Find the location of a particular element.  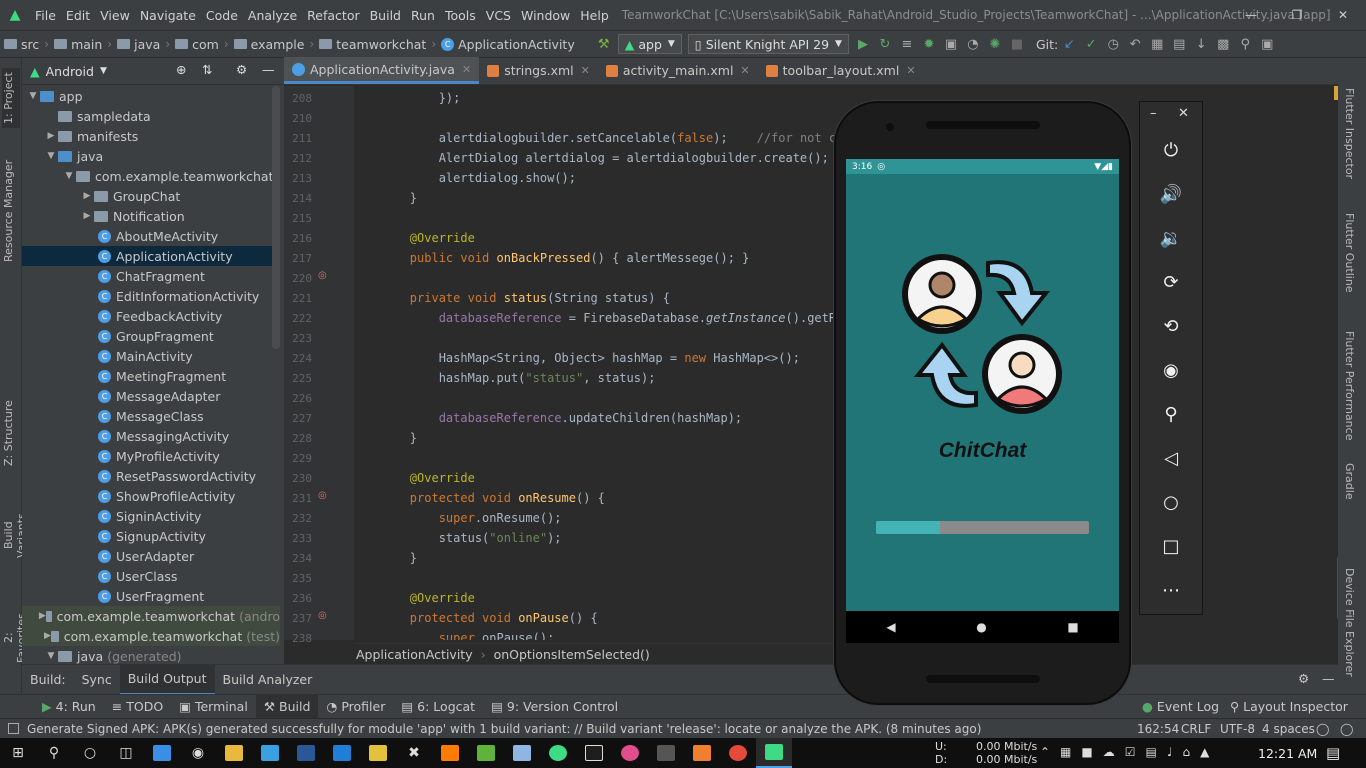

hammer-icon: ⚒ is located at coordinates (604, 44).